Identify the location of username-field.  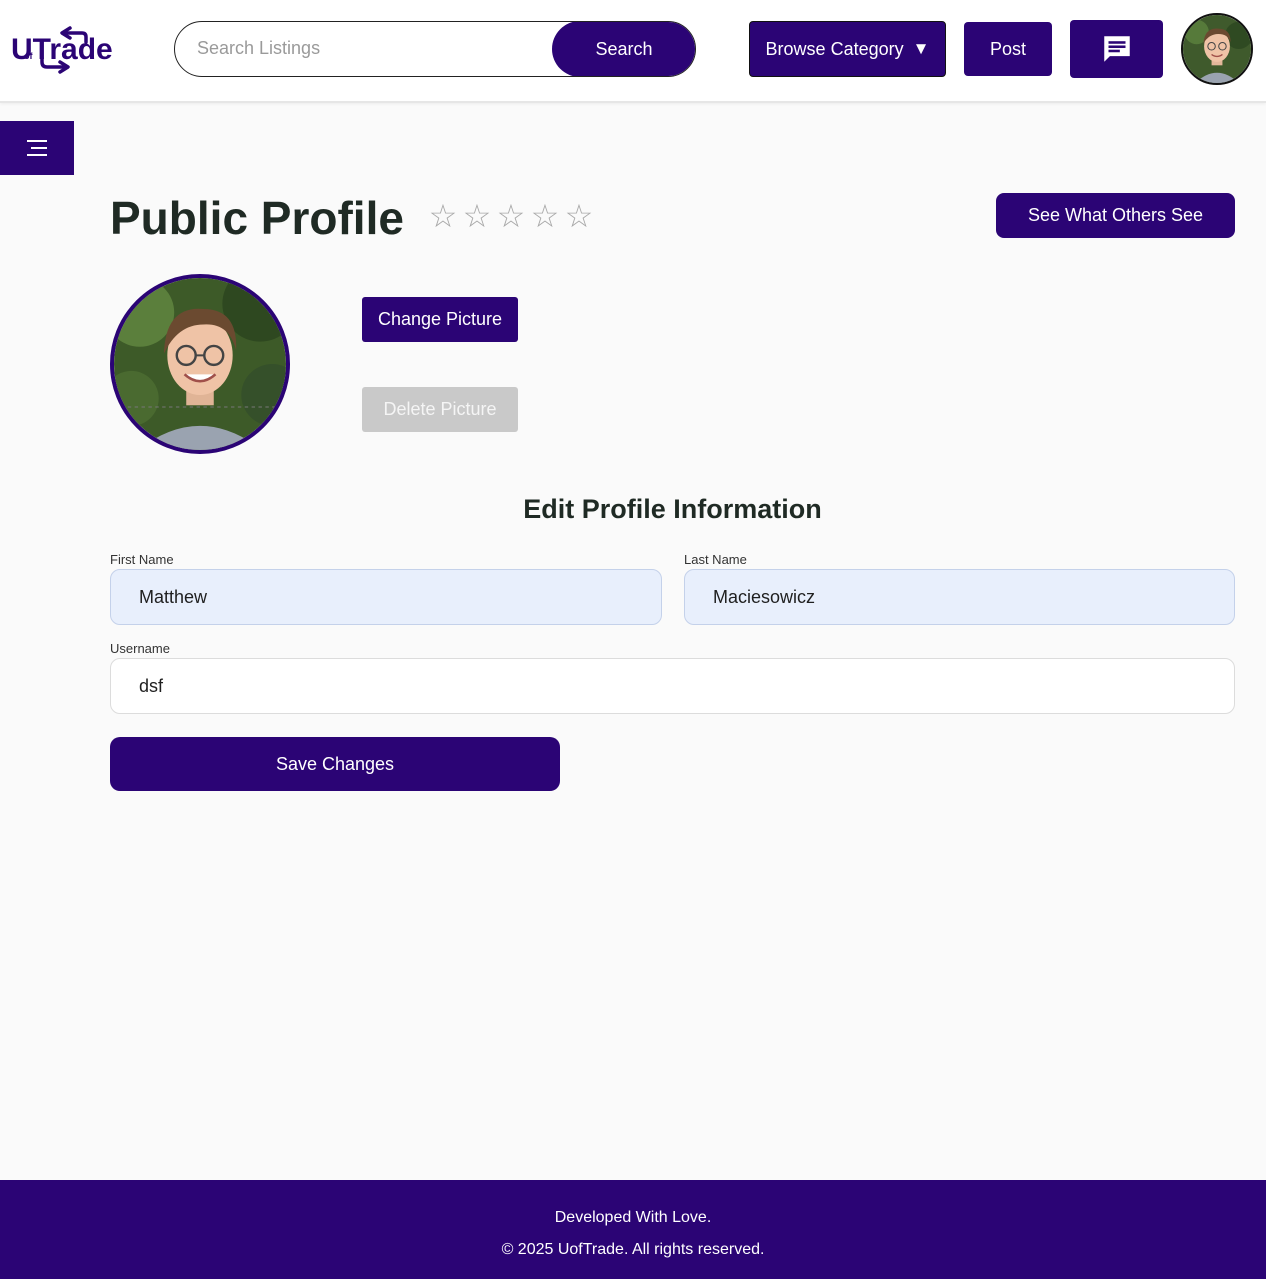
(672, 686).